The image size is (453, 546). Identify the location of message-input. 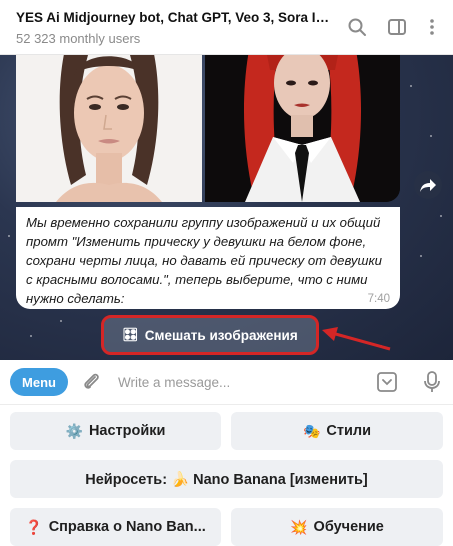
(243, 382).